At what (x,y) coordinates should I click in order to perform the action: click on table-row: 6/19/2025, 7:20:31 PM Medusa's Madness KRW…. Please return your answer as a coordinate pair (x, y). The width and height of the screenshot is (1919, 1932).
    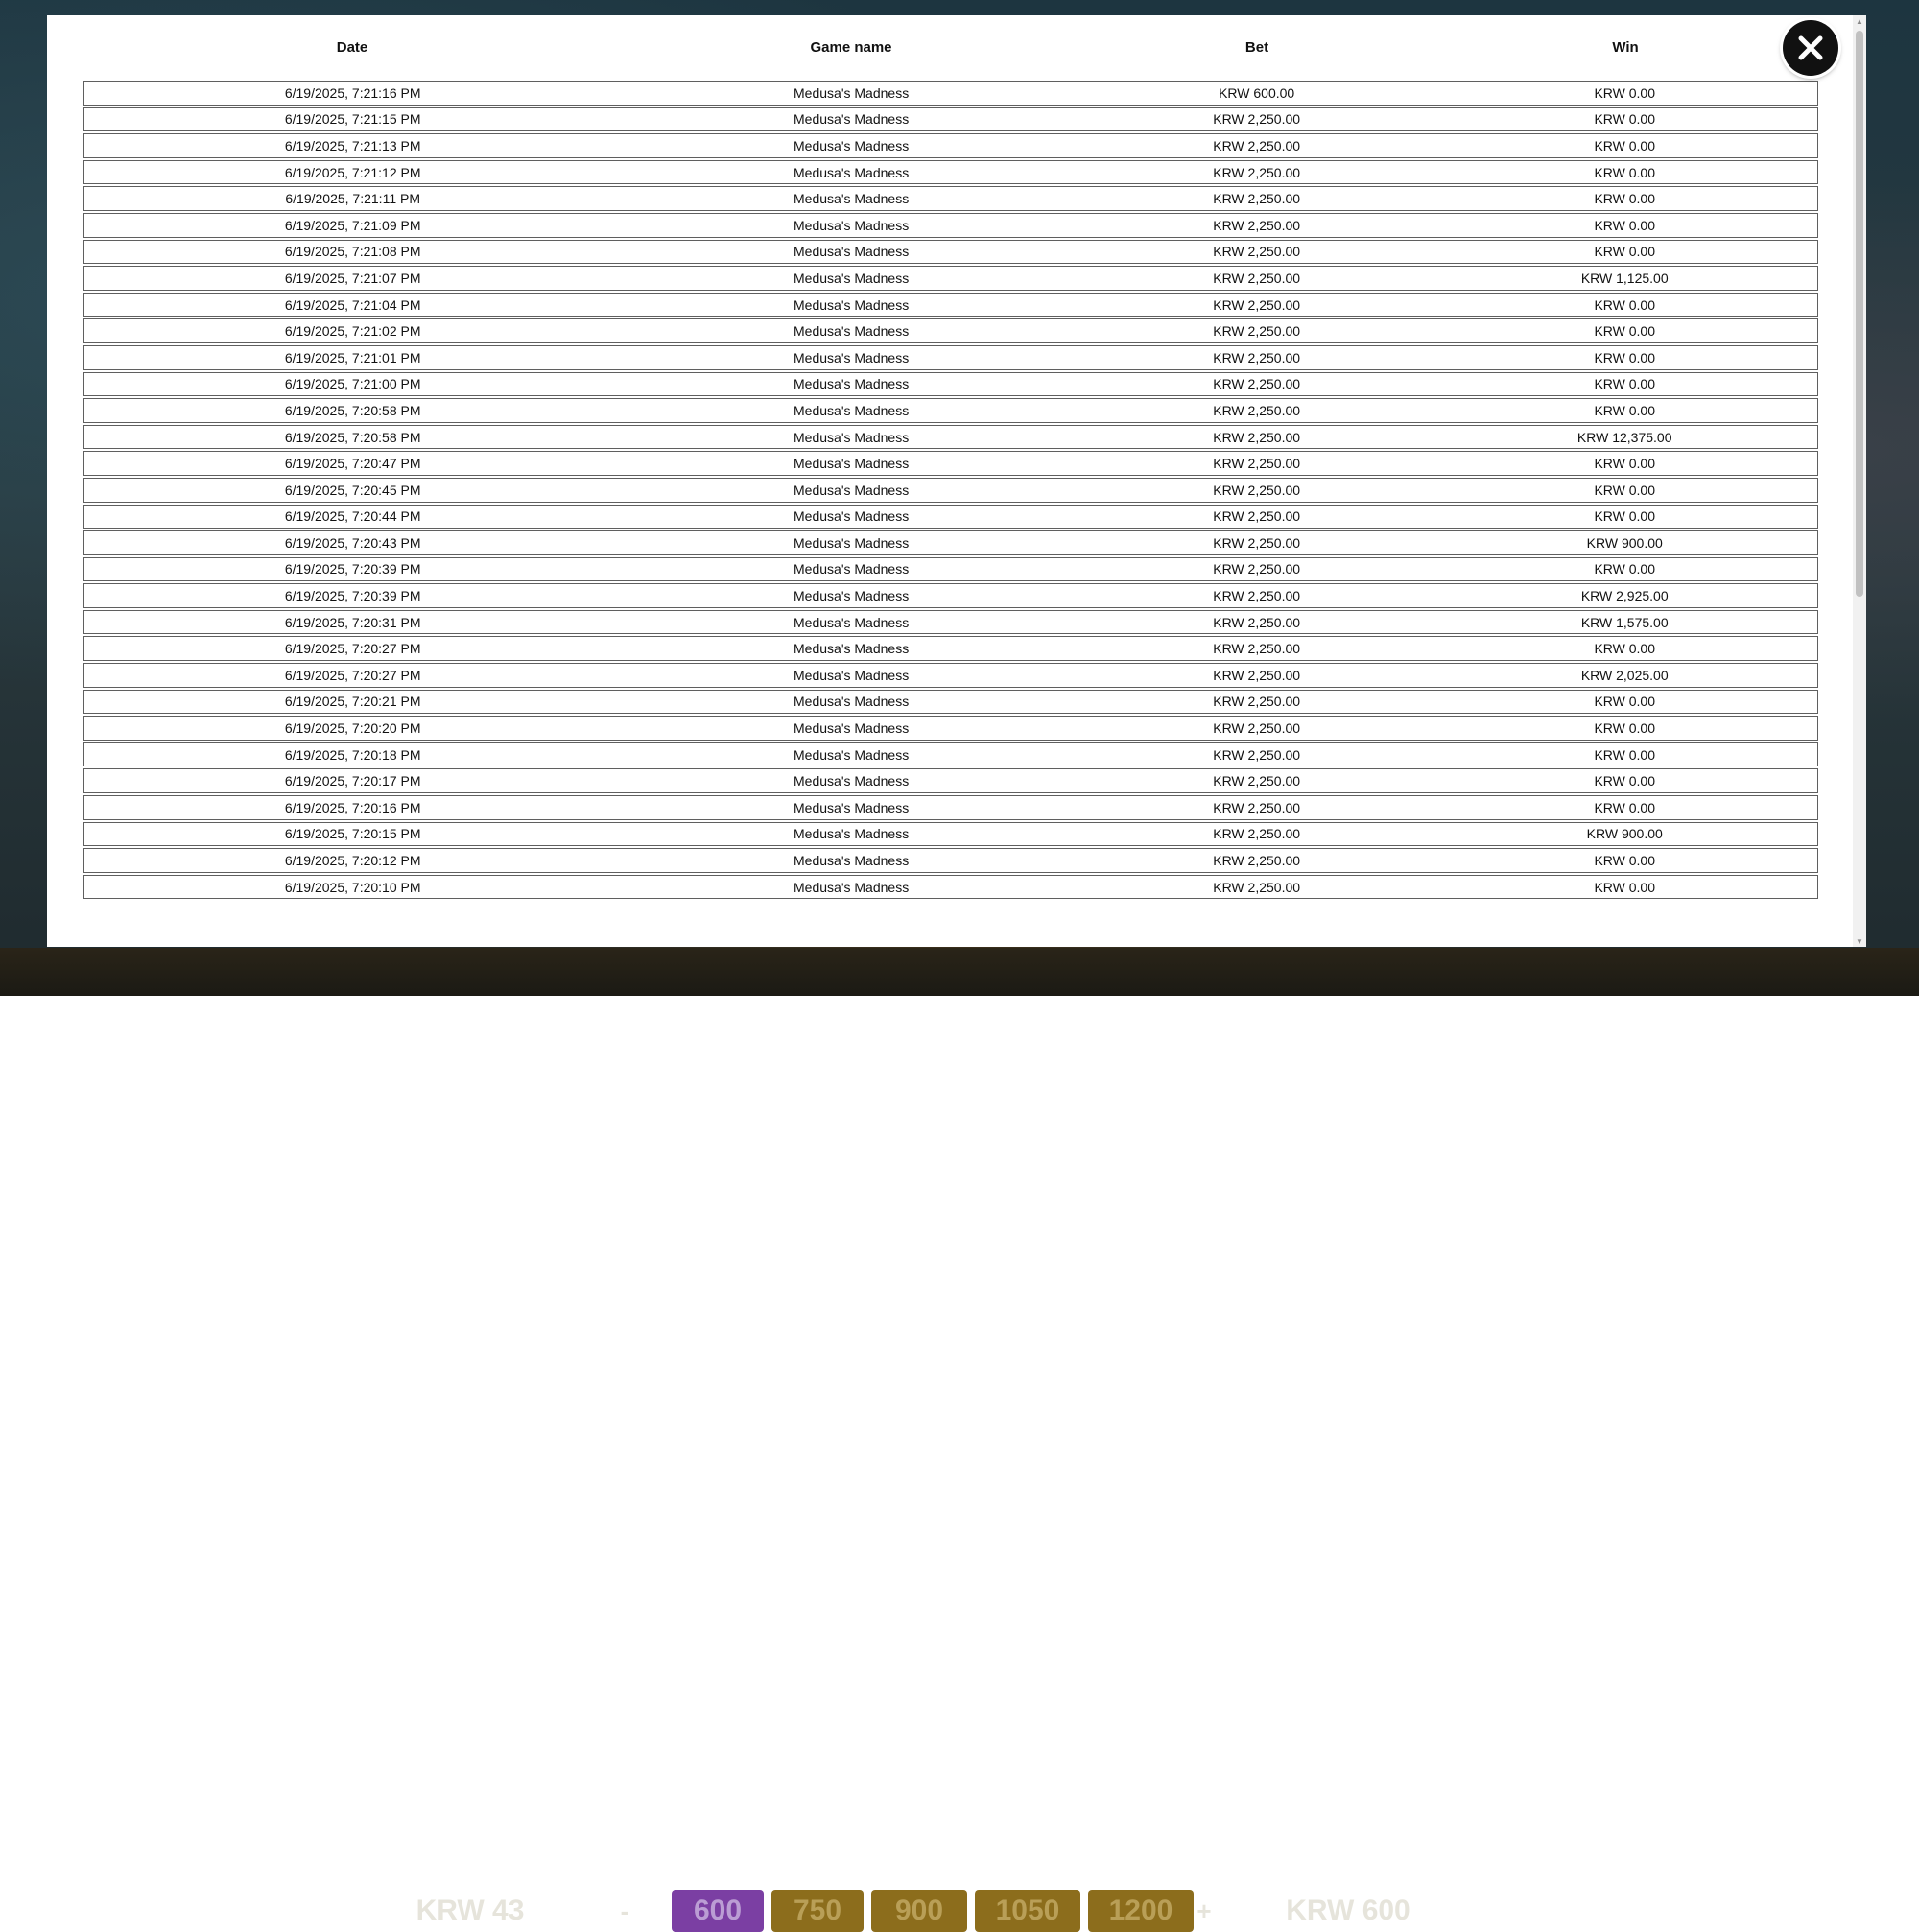
    Looking at the image, I should click on (950, 622).